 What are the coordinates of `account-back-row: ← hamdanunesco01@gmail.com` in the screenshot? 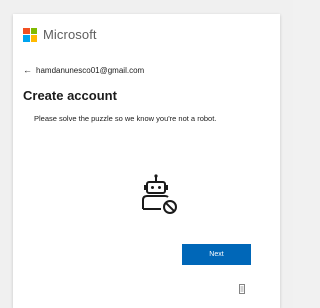 It's located at (83, 70).